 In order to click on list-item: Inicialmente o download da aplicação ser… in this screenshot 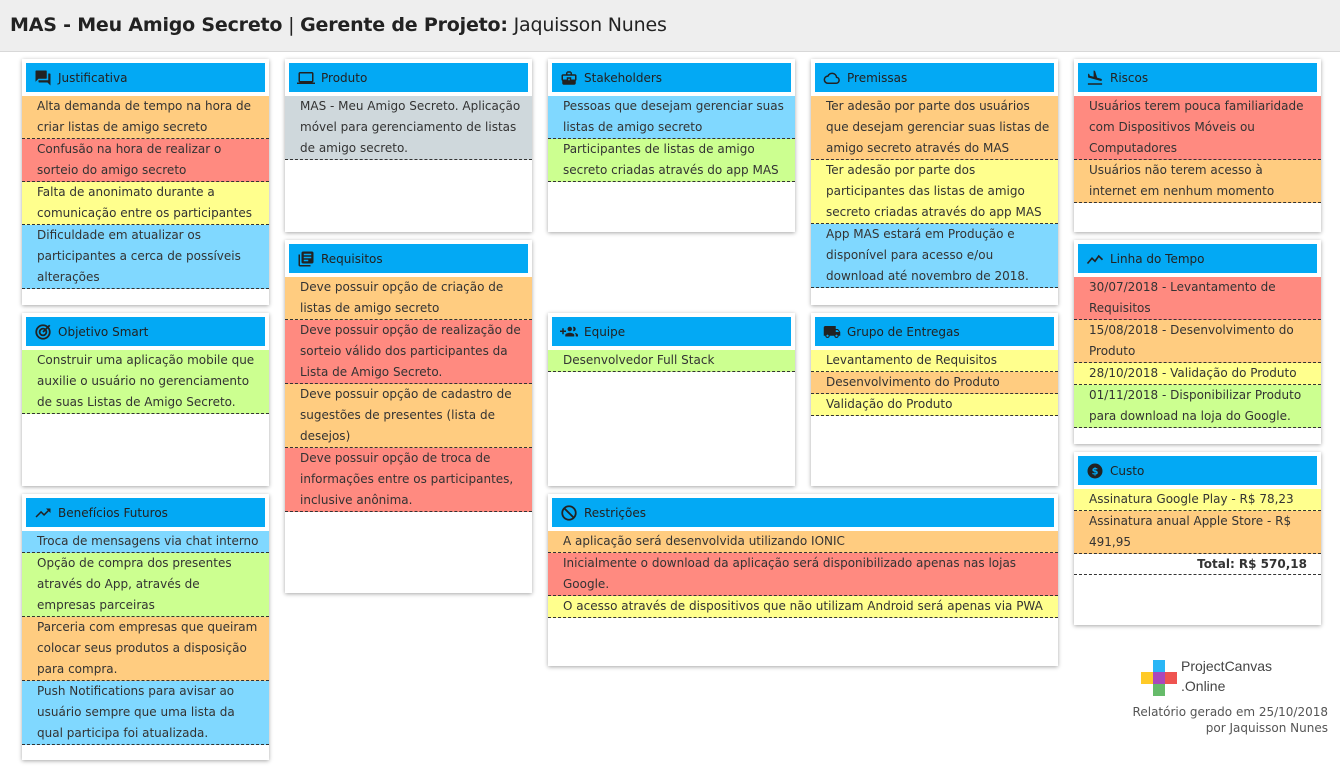, I will do `click(803, 574)`.